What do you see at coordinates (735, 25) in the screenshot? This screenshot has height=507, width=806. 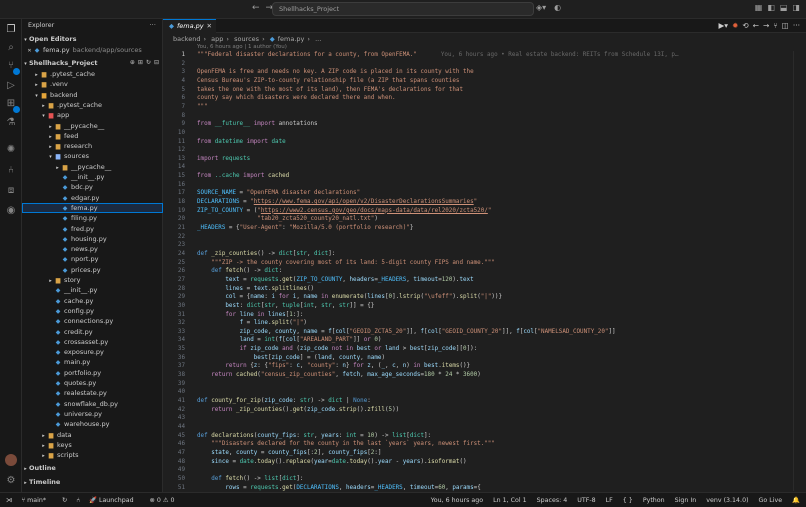 I see `extension-action-icon: ✹` at bounding box center [735, 25].